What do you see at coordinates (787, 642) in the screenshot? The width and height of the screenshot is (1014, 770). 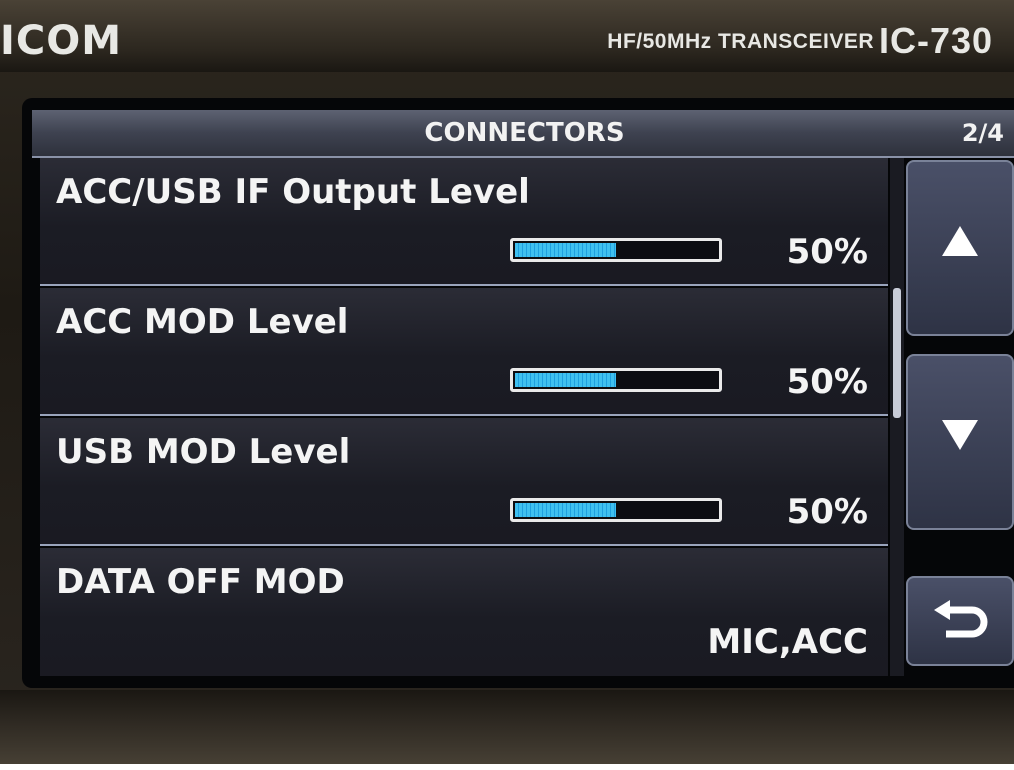 I see `item-value: MIC,ACC` at bounding box center [787, 642].